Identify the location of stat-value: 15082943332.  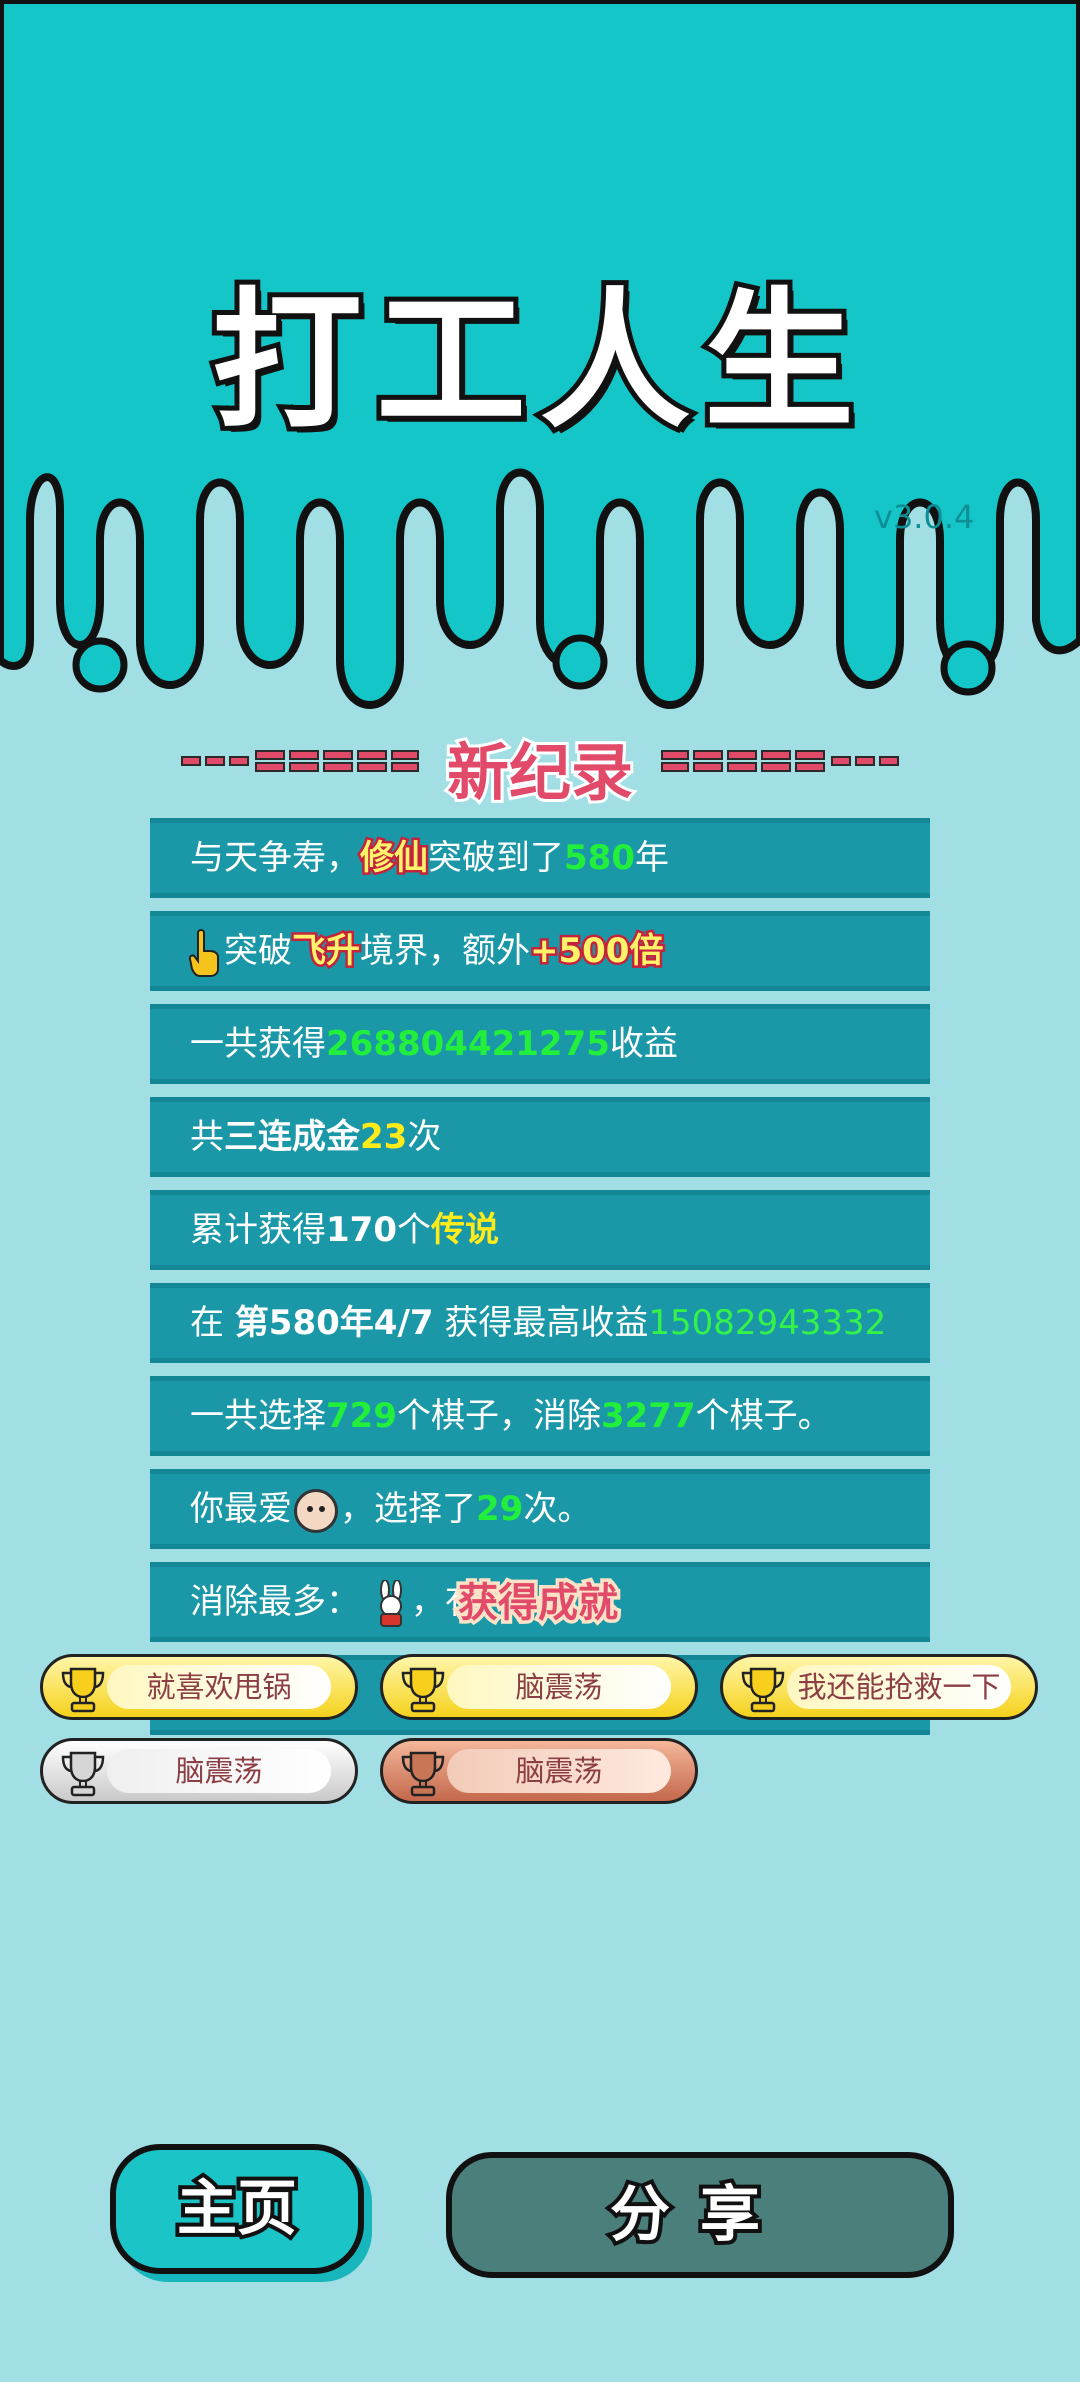
(767, 1323).